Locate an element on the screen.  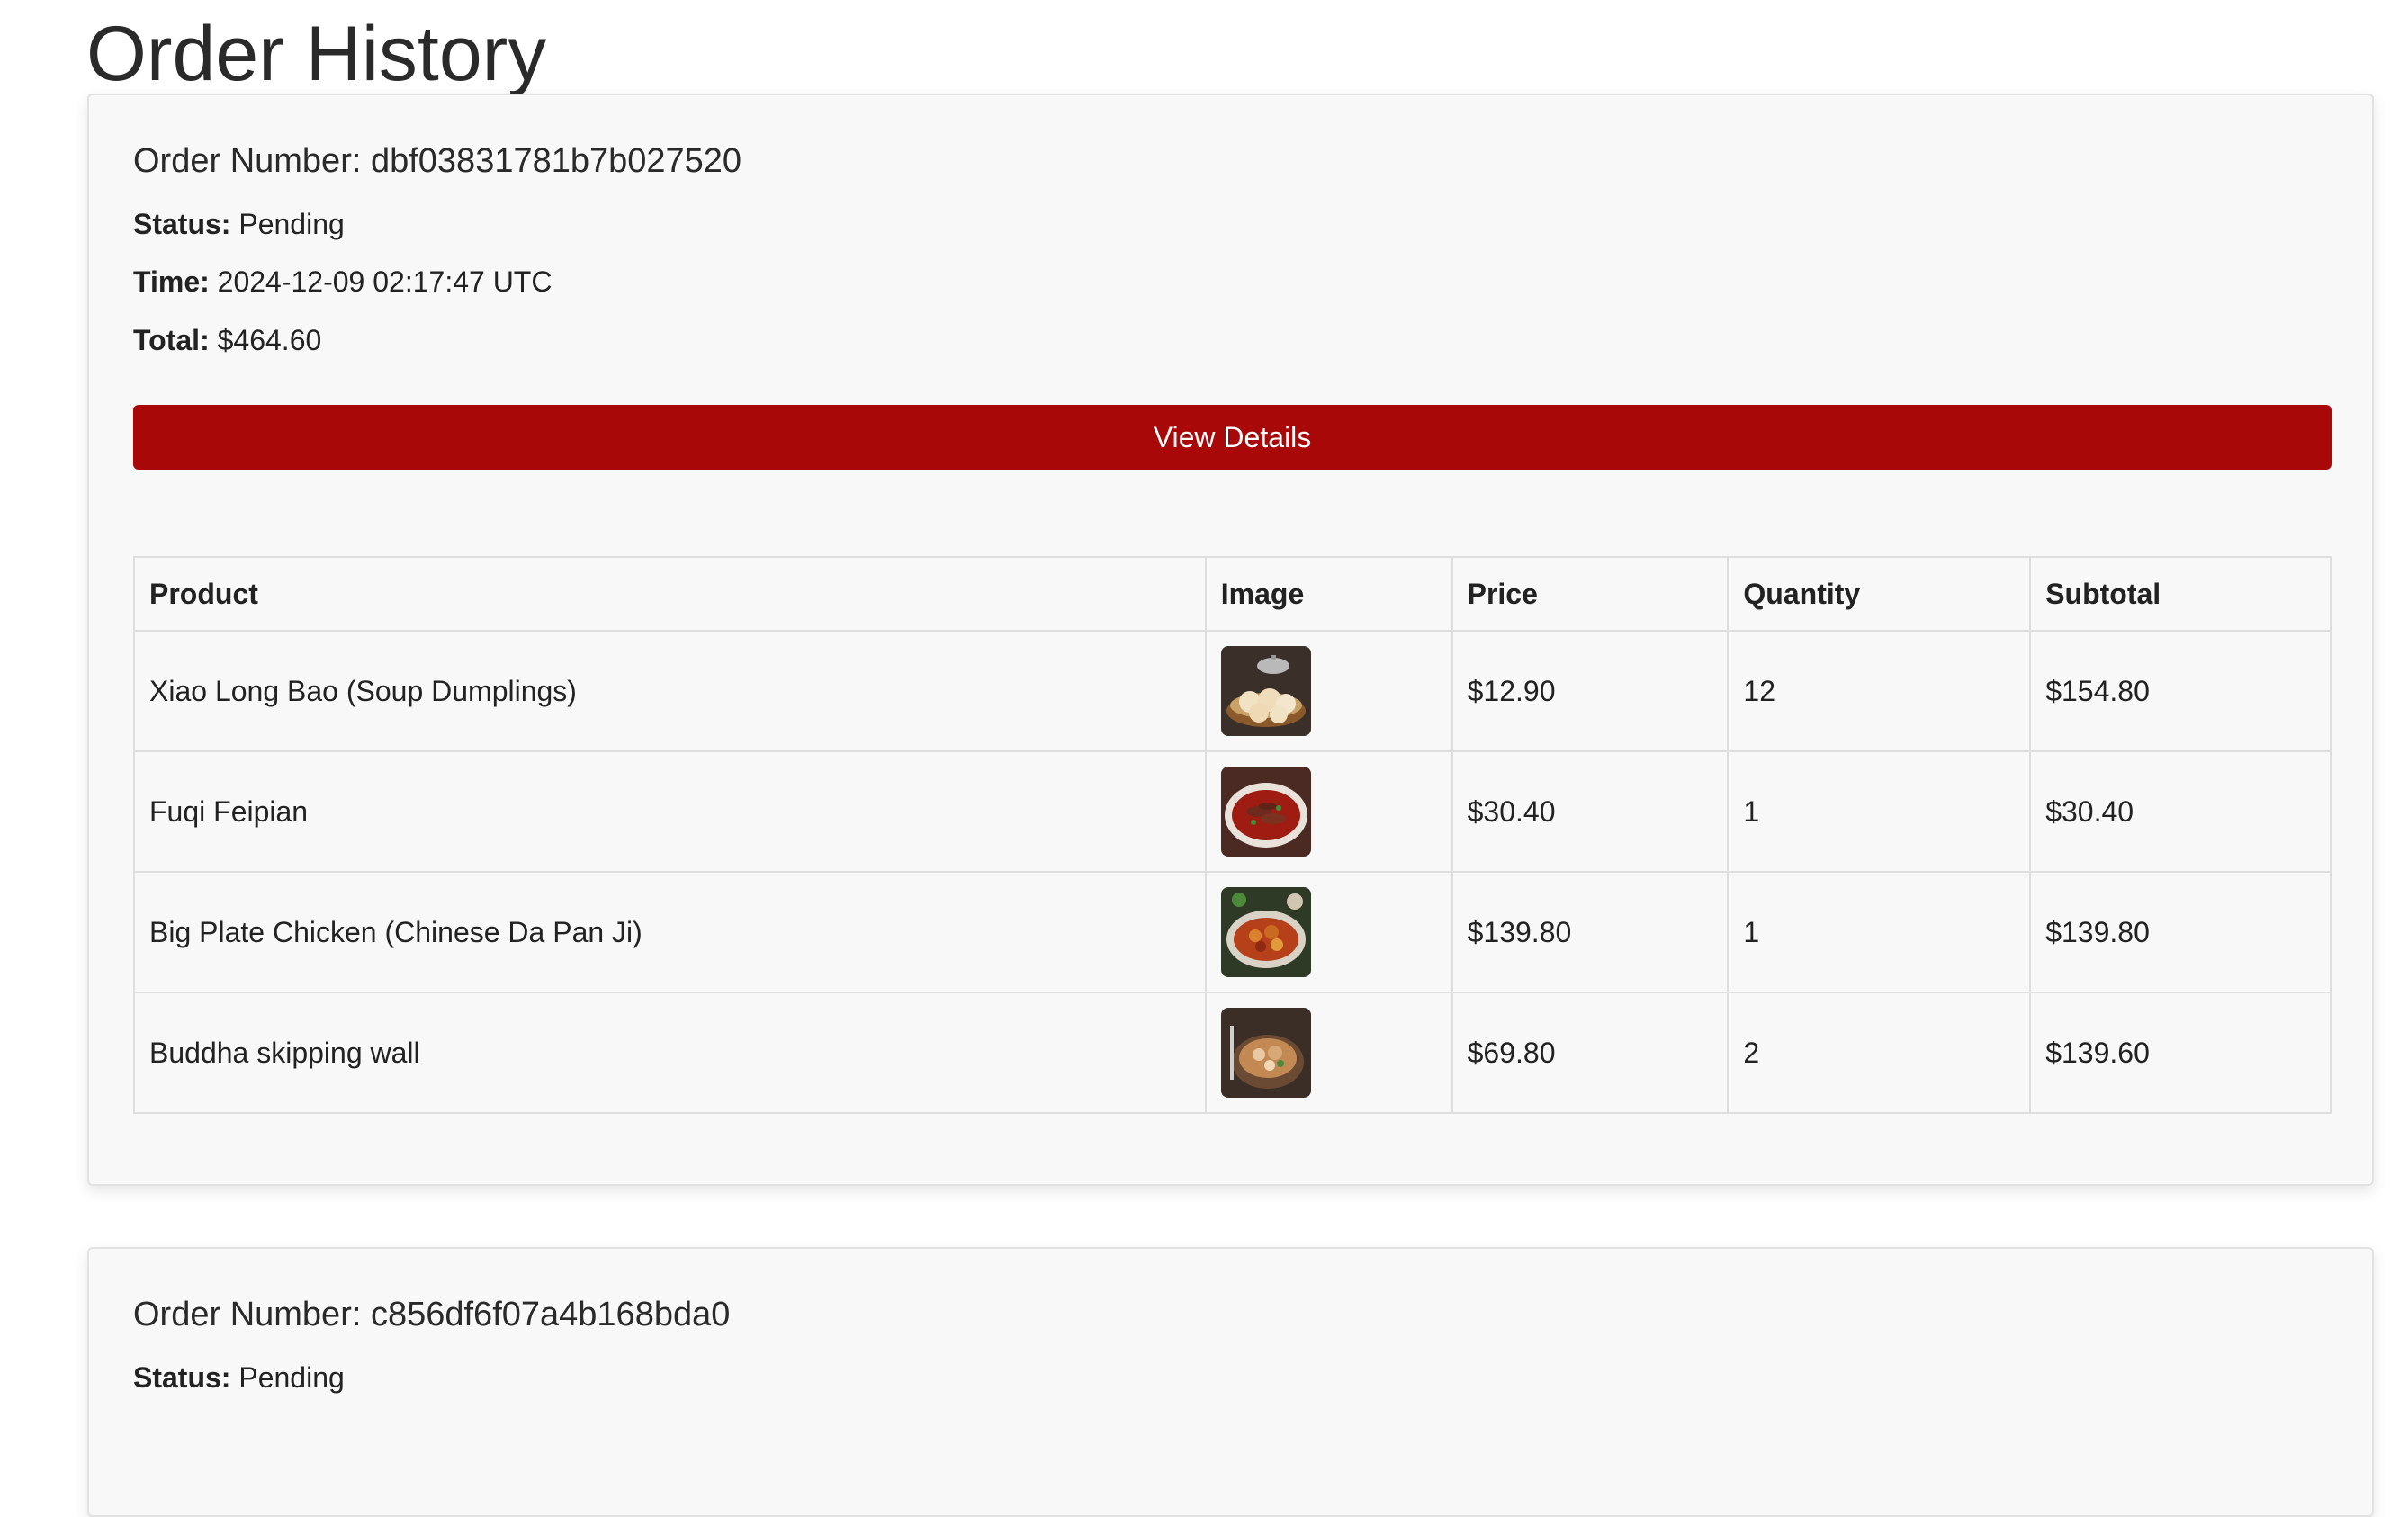
total-label: Total: is located at coordinates (171, 340).